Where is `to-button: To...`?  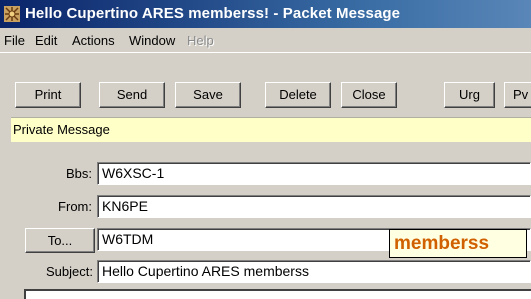
to-button: To... is located at coordinates (60, 240).